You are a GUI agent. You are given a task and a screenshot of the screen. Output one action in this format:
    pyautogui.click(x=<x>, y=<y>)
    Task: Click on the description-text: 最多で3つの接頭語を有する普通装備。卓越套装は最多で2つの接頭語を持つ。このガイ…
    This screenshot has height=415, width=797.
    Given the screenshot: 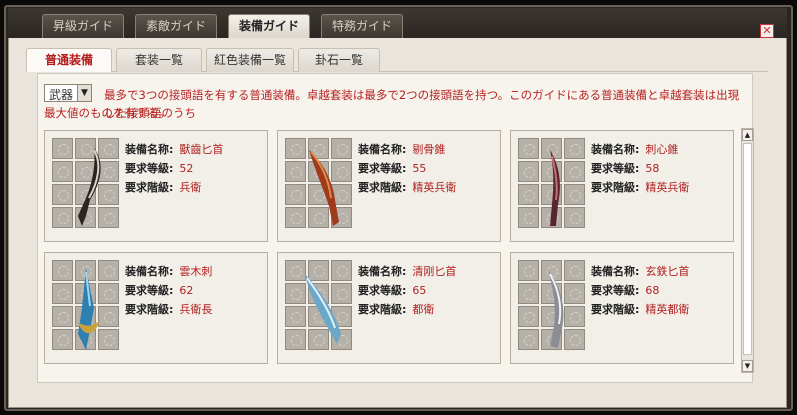 What is the action you would take?
    pyautogui.click(x=422, y=104)
    